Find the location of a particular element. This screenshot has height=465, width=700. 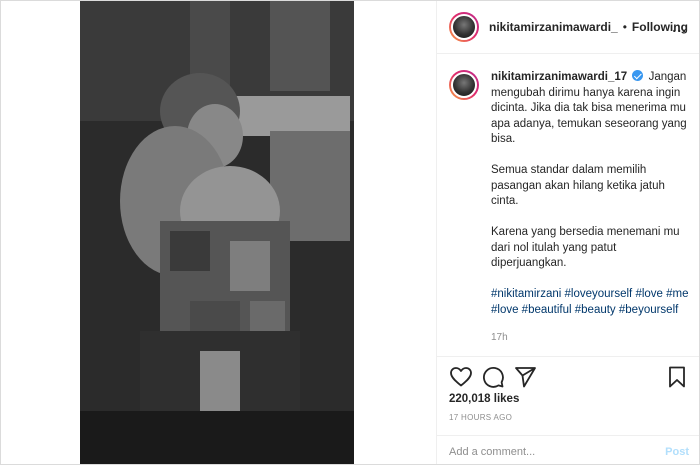

comment-input is located at coordinates (557, 451).